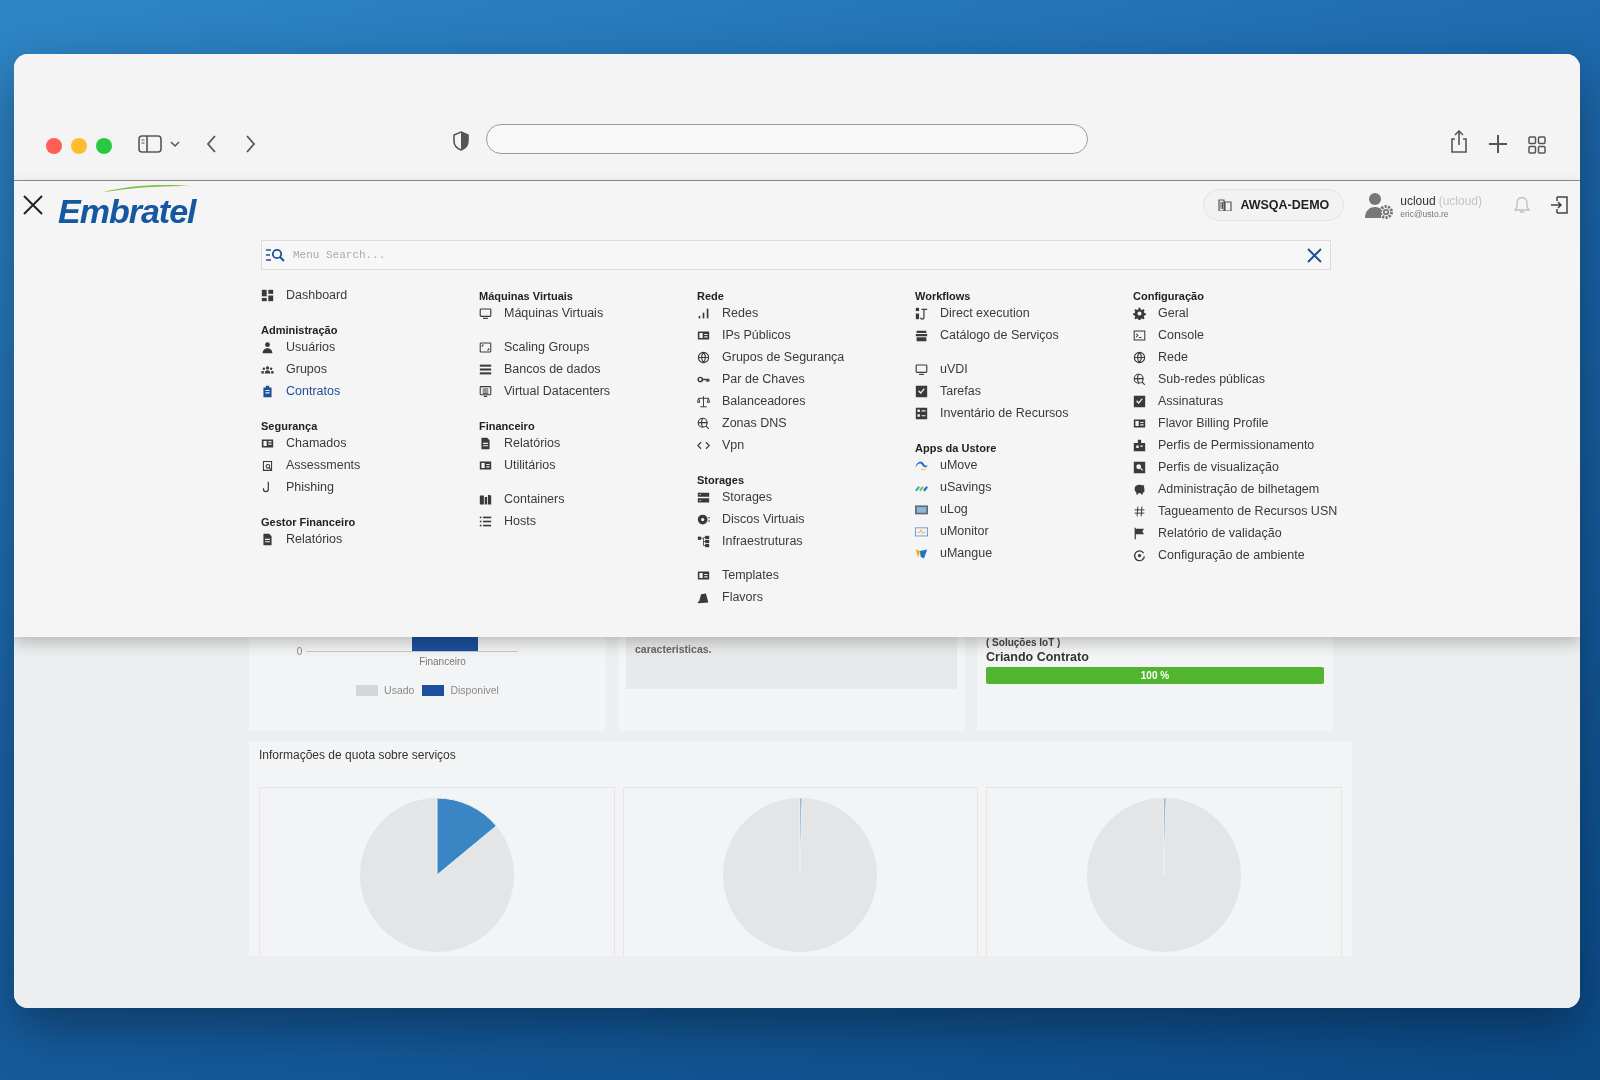  I want to click on menu-item: Configuração de ambiente, so click(1219, 555).